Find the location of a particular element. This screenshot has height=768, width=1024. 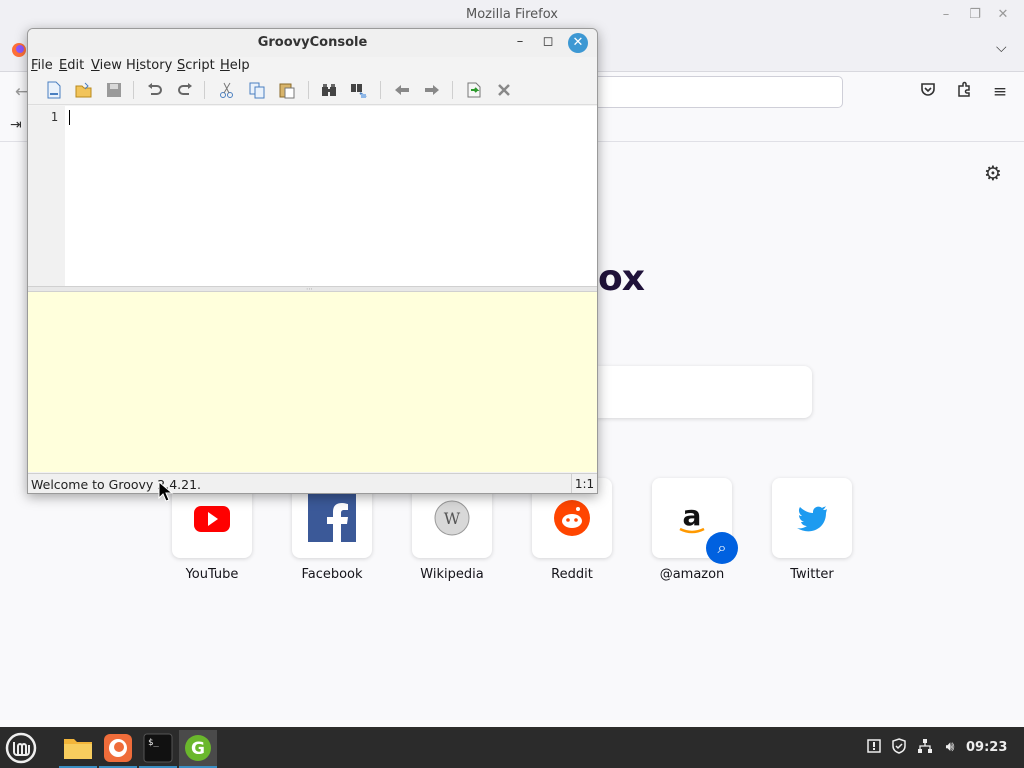

volume-icon: 🔊︎ is located at coordinates (950, 747).